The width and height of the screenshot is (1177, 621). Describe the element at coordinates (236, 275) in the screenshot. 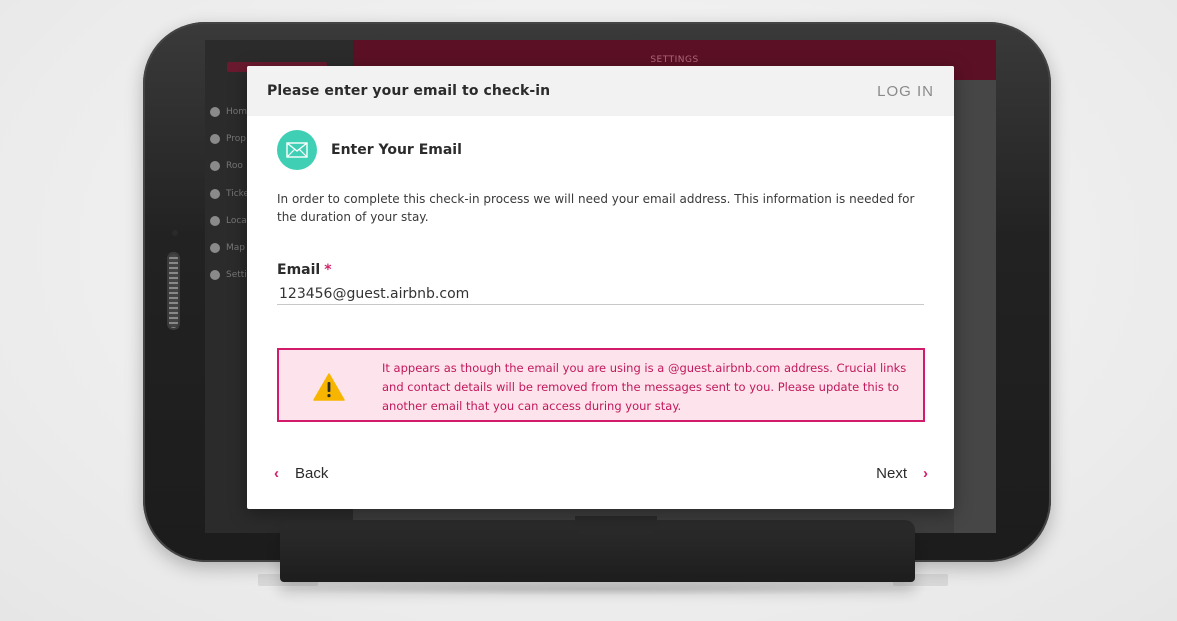

I see `nav-item-label: Setti` at that location.